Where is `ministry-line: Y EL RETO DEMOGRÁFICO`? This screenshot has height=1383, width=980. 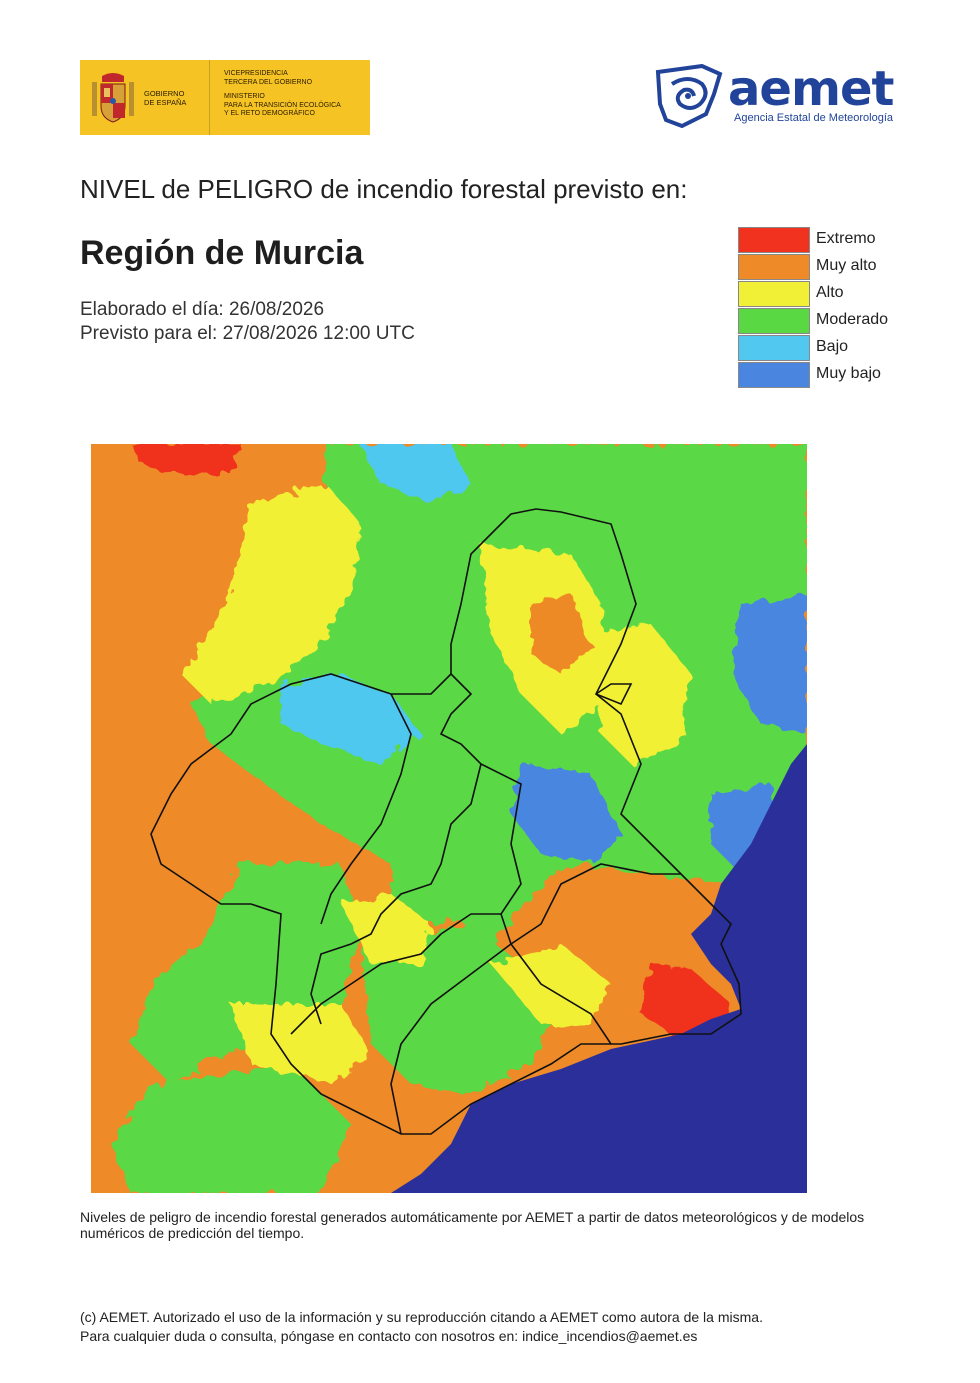 ministry-line: Y EL RETO DEMOGRÁFICO is located at coordinates (269, 113).